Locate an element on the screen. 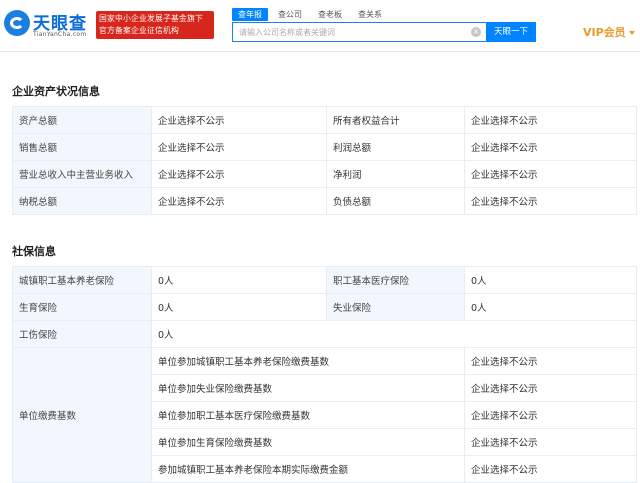  tab-relation: 查关系 is located at coordinates (370, 14).